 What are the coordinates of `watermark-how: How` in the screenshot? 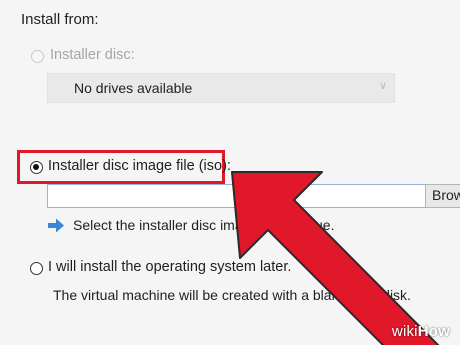 It's located at (433, 331).